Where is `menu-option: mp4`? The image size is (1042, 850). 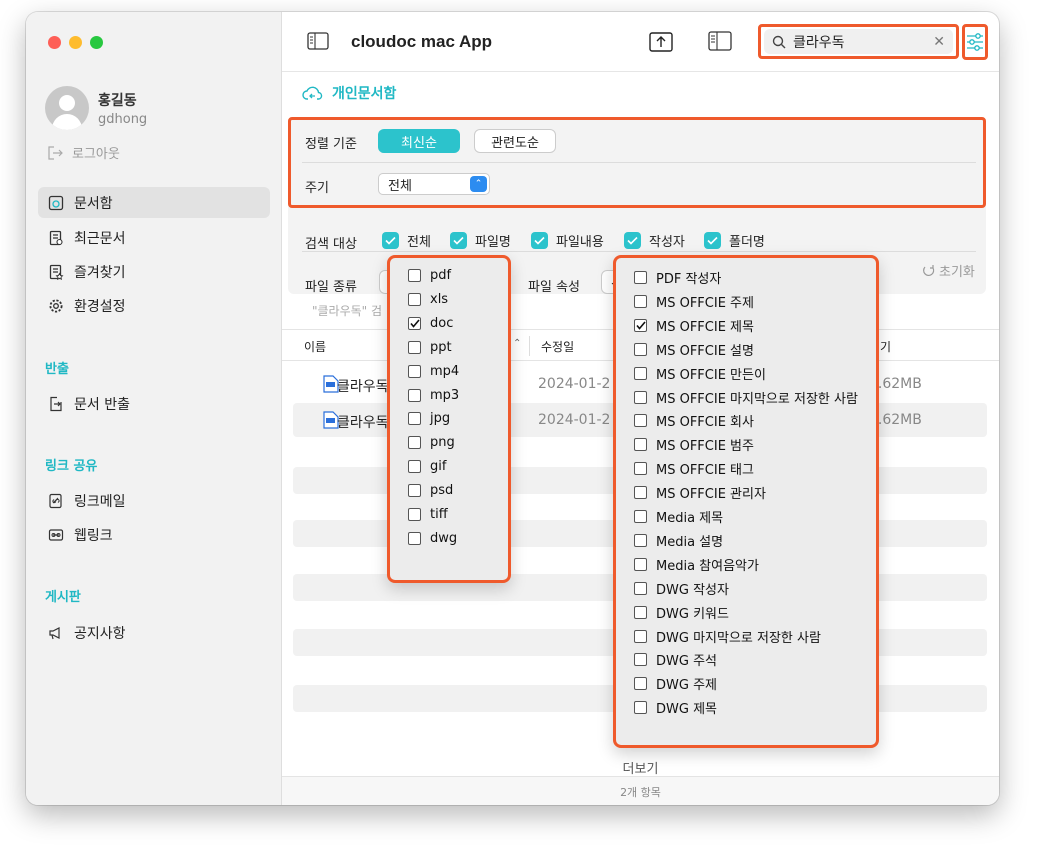
menu-option: mp4 is located at coordinates (433, 371).